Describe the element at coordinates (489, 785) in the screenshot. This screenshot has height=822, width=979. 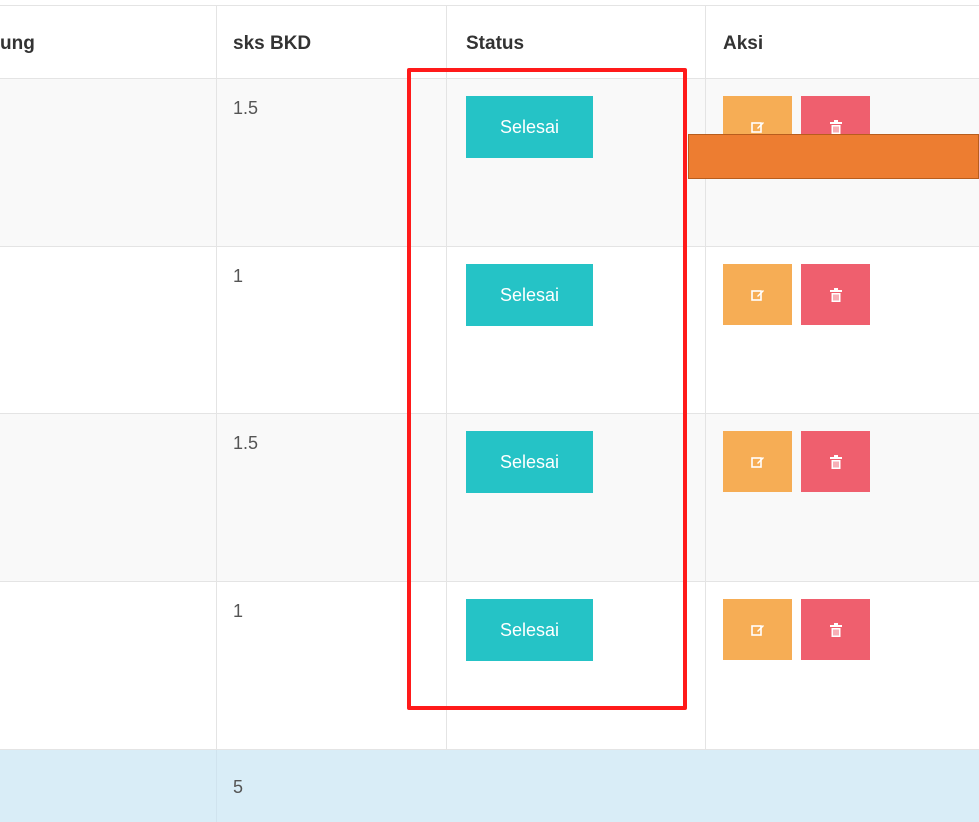
I see `table-total-row: 5` at that location.